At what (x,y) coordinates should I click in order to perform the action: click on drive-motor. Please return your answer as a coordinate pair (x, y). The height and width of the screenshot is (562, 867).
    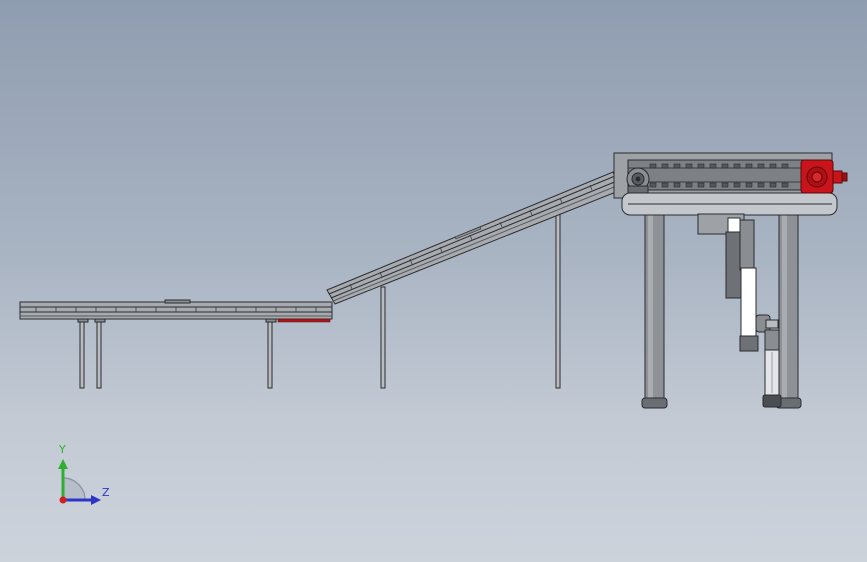
    Looking at the image, I should click on (824, 176).